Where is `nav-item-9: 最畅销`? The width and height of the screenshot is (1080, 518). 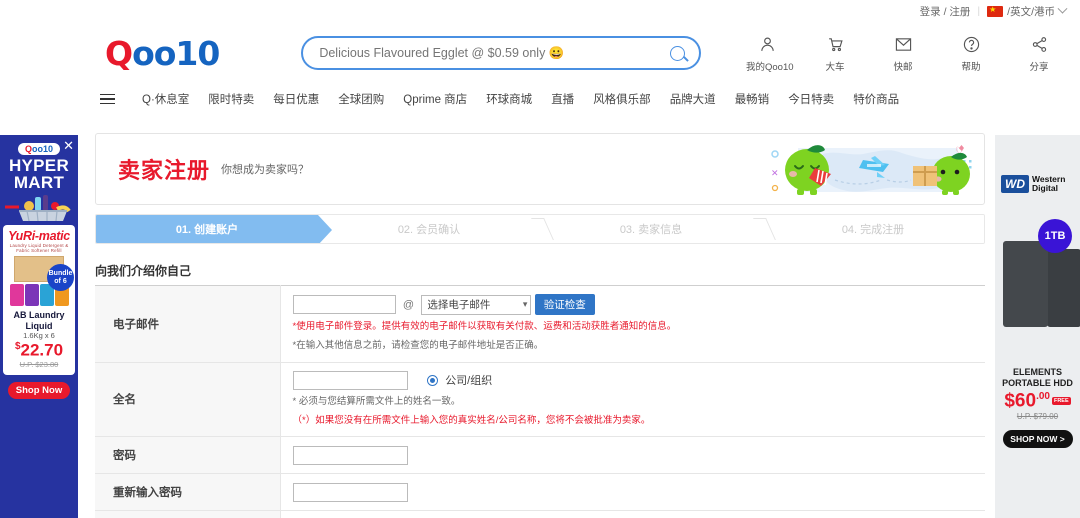 nav-item-9: 最畅销 is located at coordinates (752, 99).